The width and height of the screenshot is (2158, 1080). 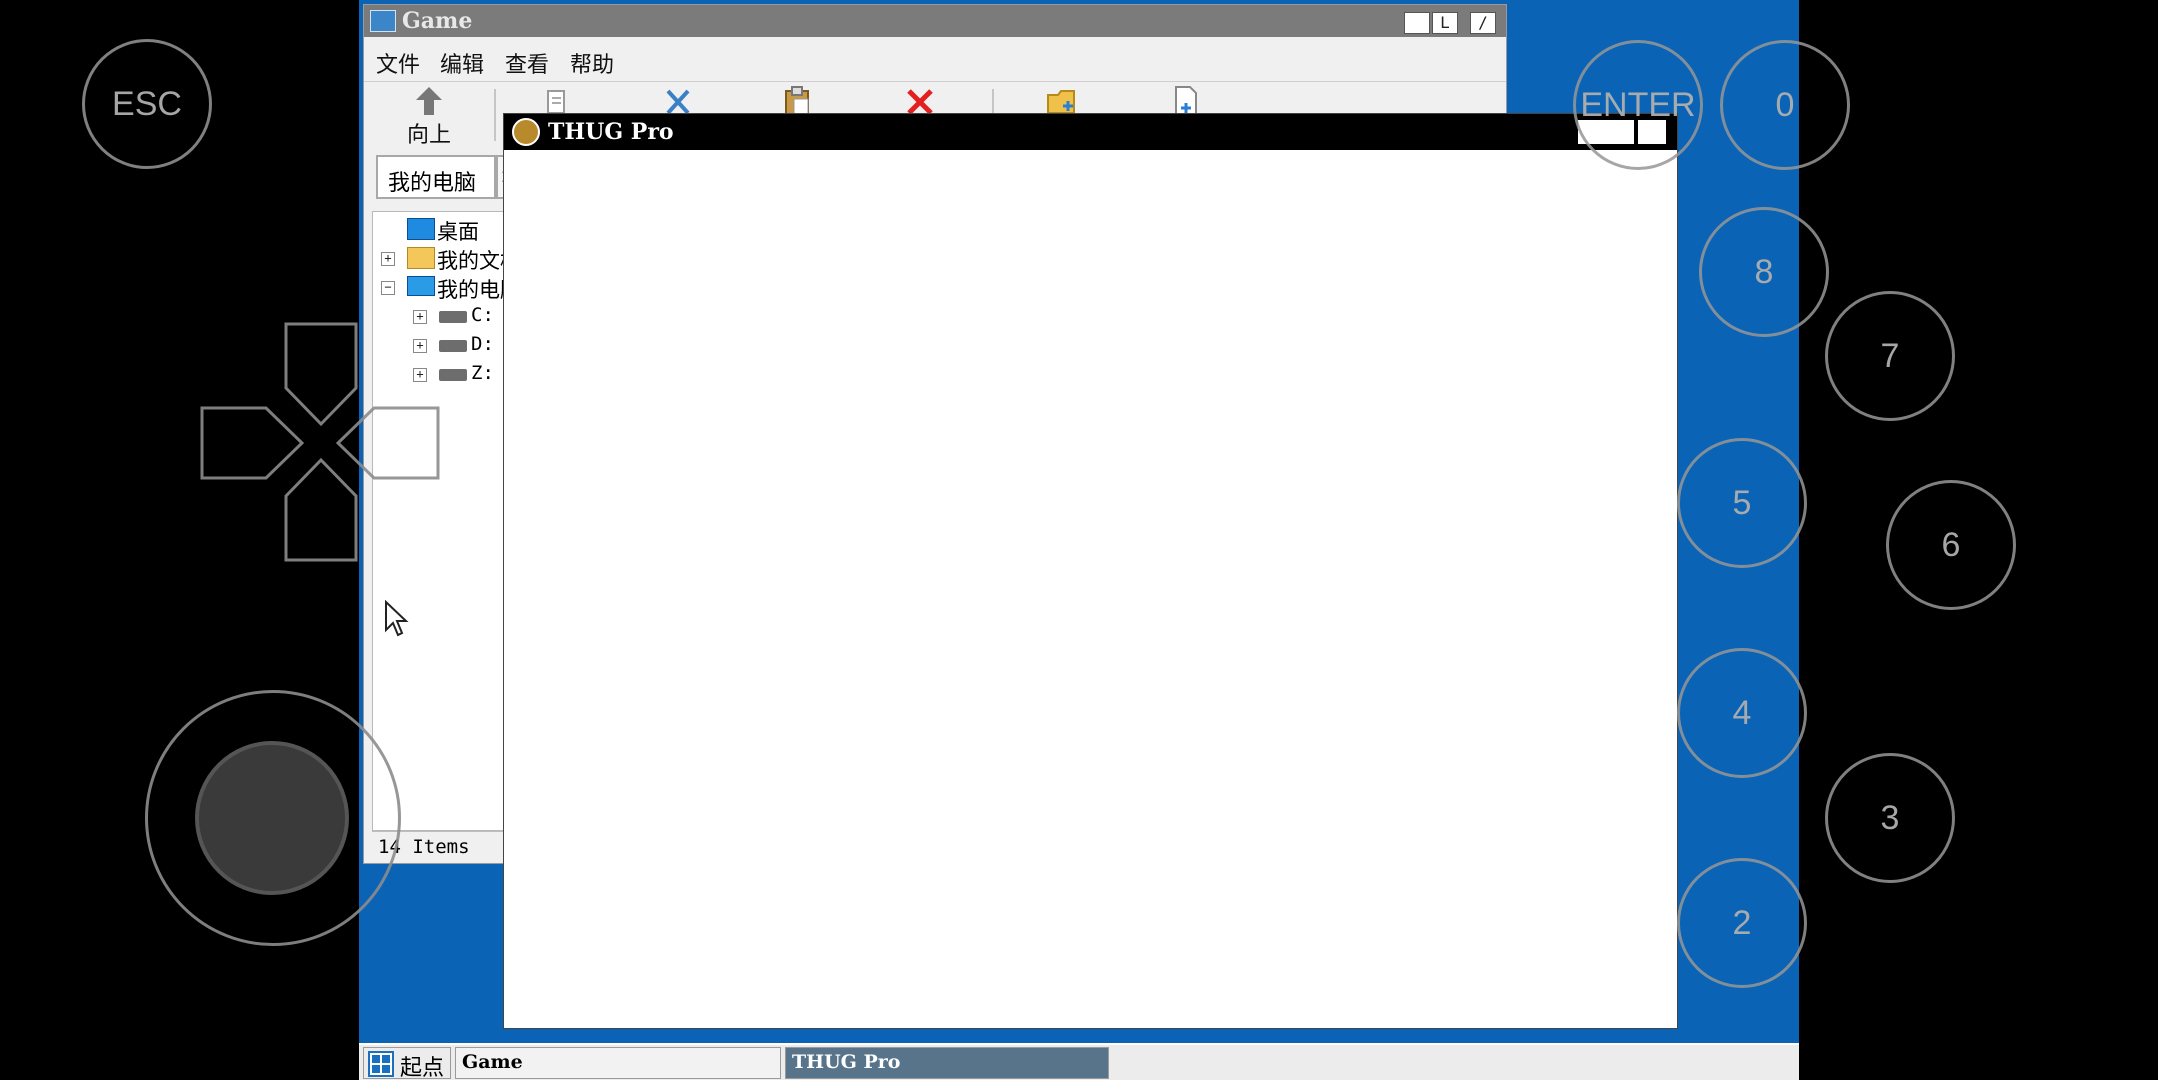 What do you see at coordinates (421, 229) in the screenshot?
I see `desktop-icon` at bounding box center [421, 229].